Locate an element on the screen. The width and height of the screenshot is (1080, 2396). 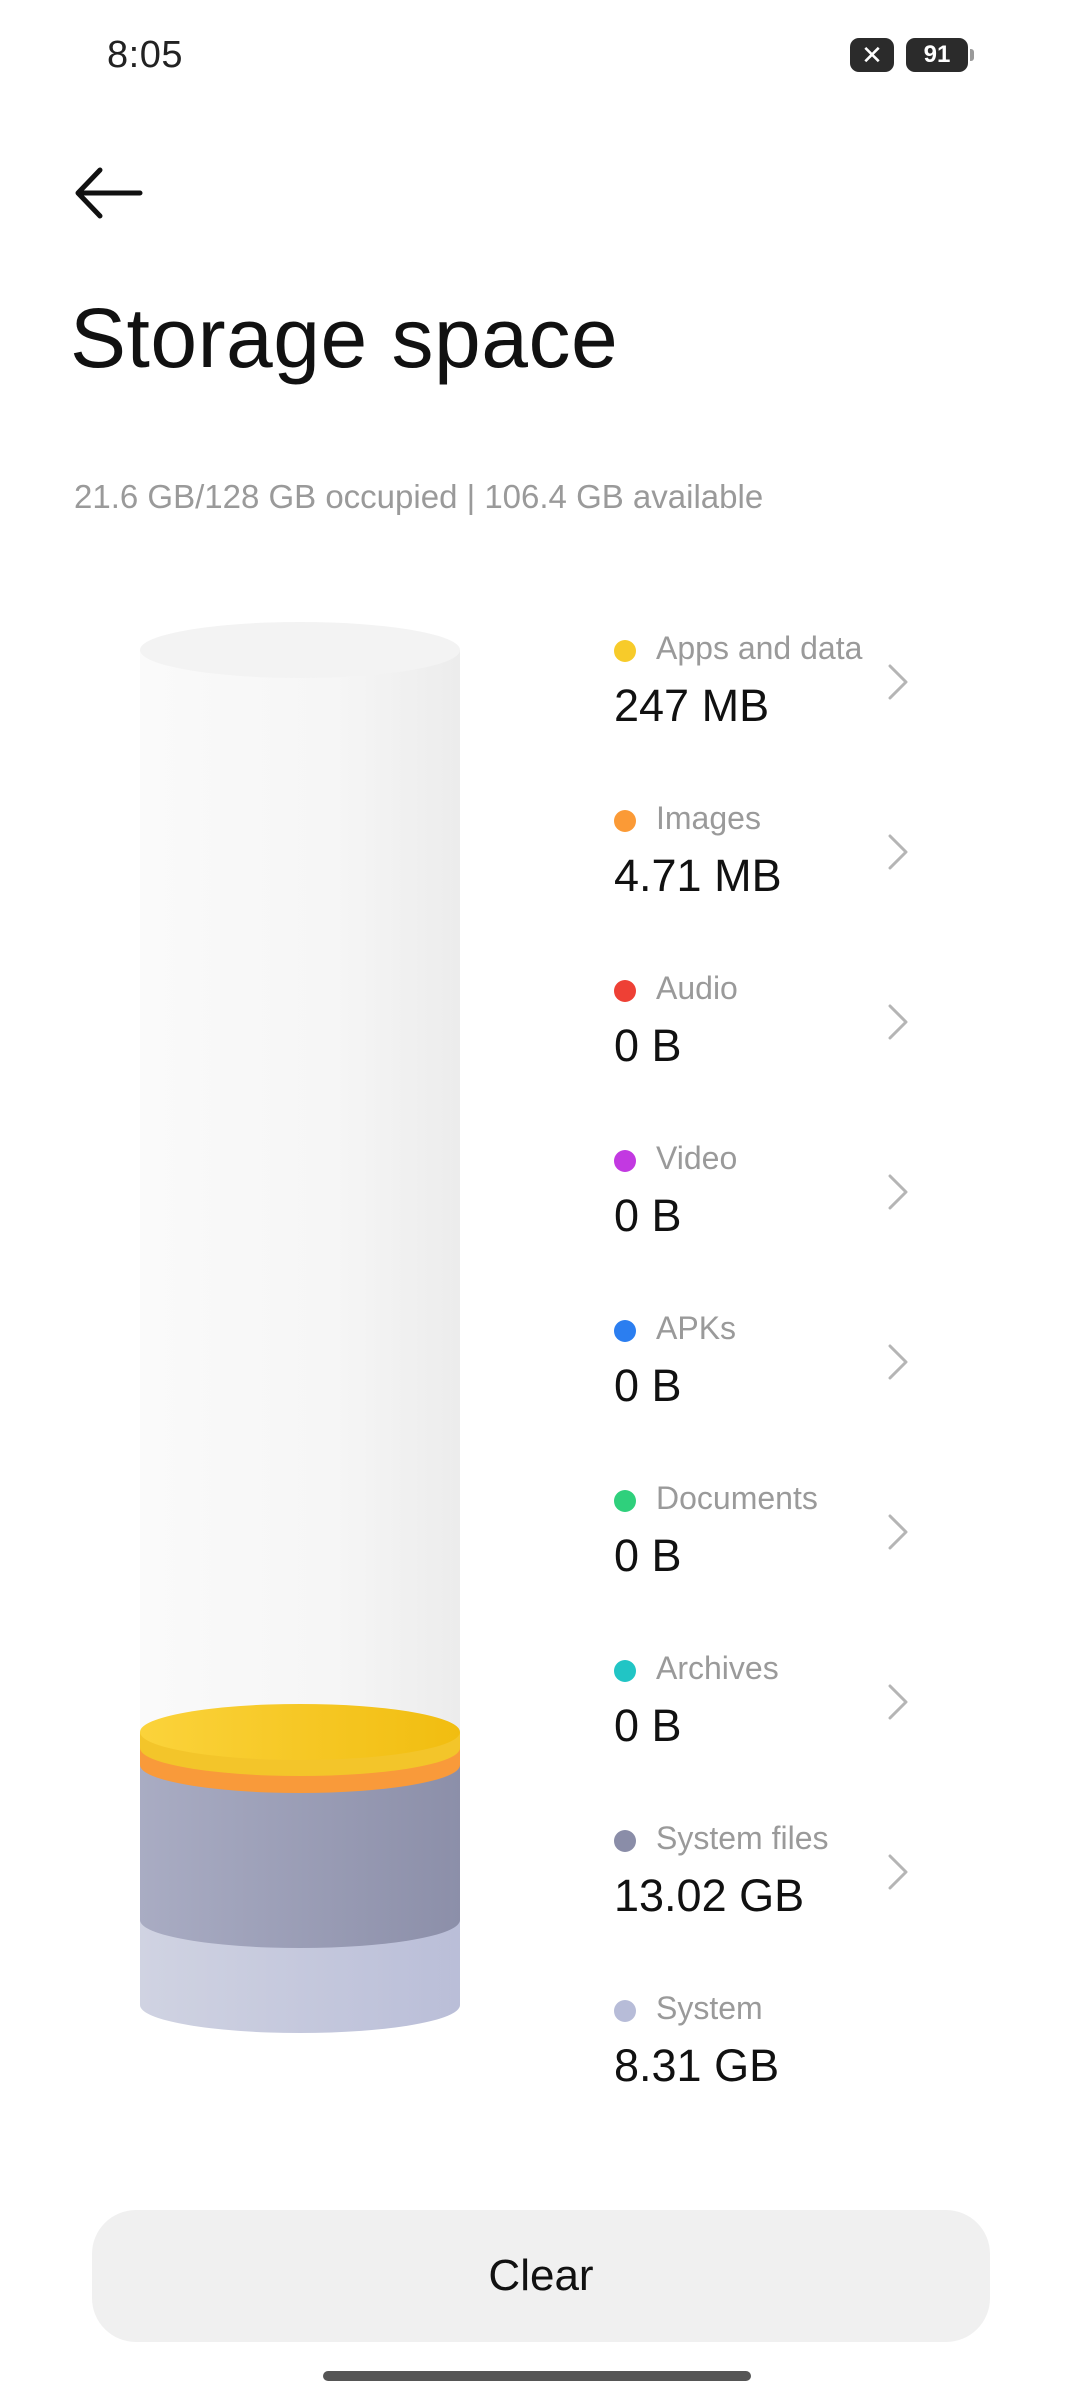
home-indicator is located at coordinates (537, 2376).